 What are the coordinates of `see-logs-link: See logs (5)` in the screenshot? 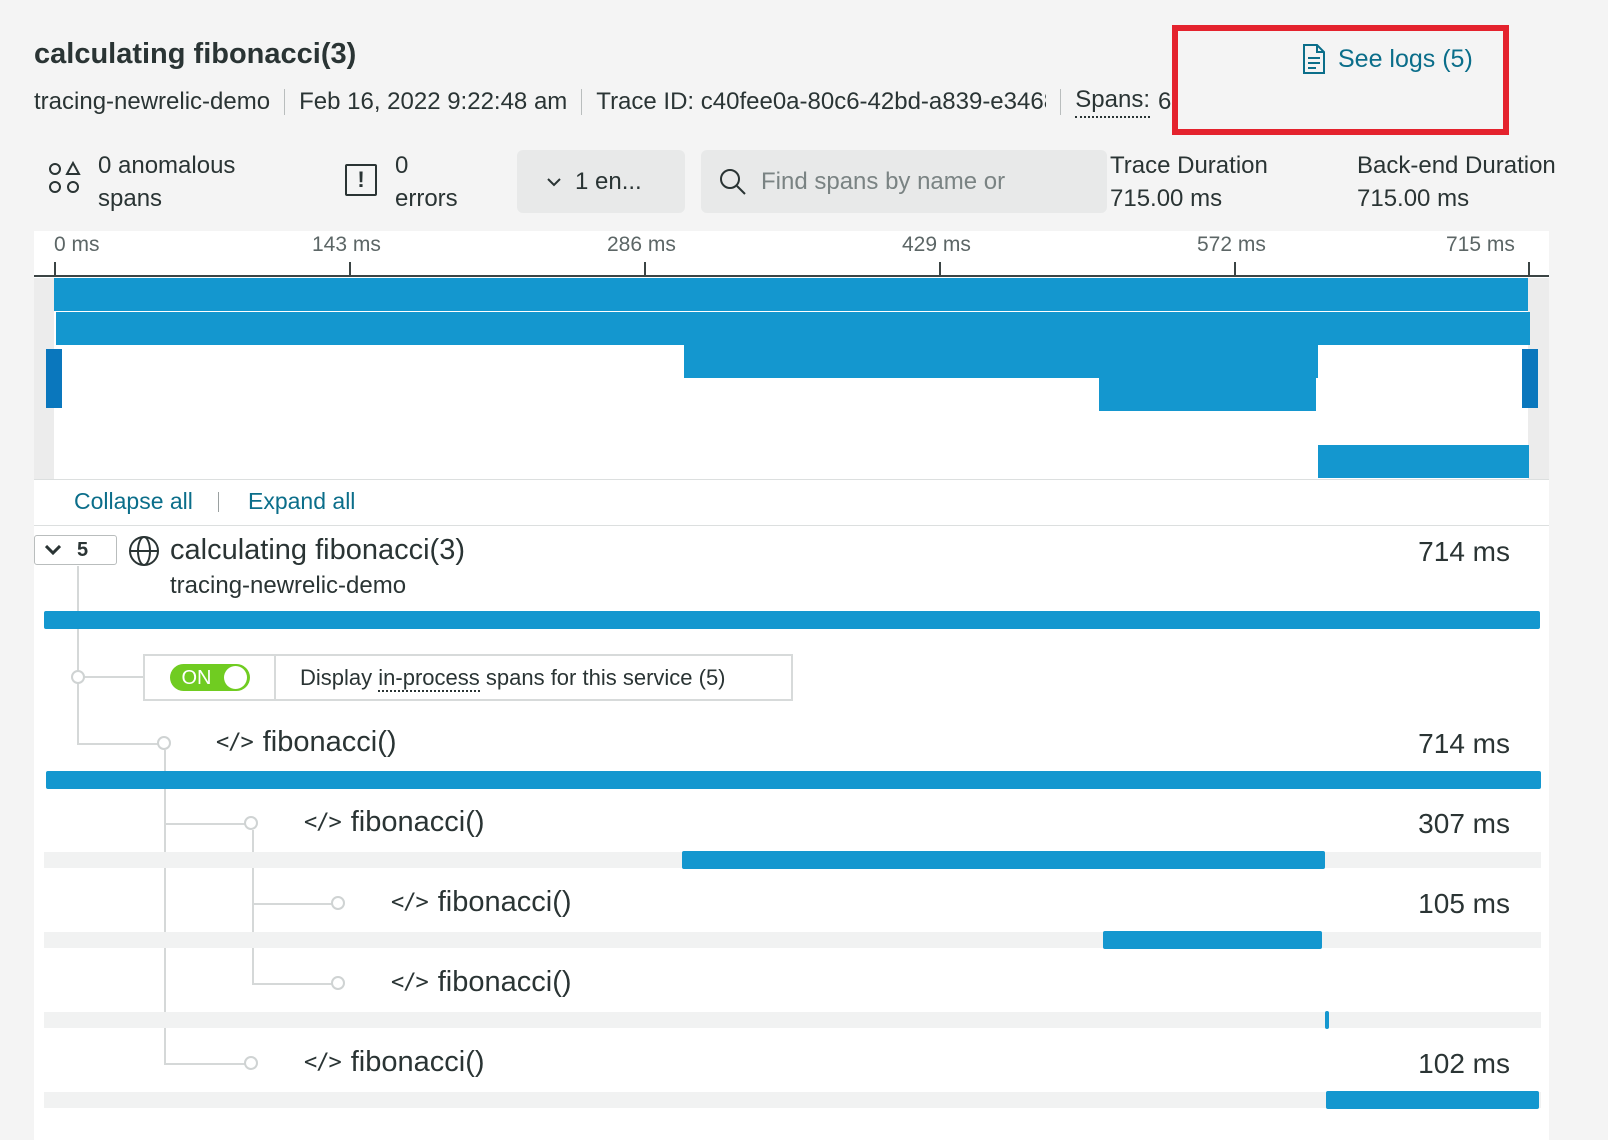 It's located at (1387, 59).